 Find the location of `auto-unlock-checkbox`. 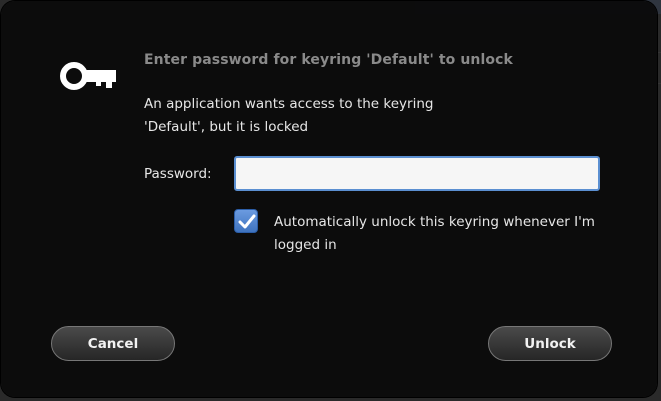

auto-unlock-checkbox is located at coordinates (246, 221).